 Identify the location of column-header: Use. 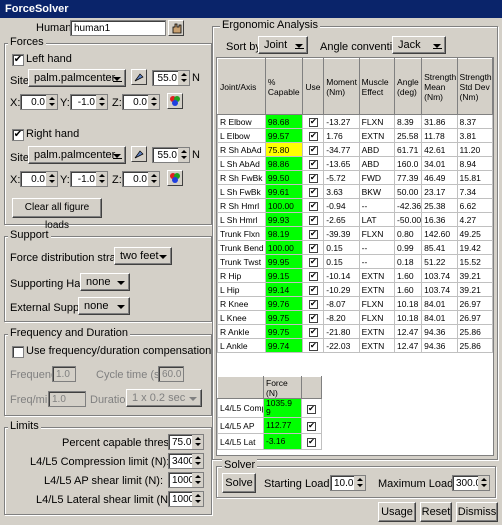
(313, 86).